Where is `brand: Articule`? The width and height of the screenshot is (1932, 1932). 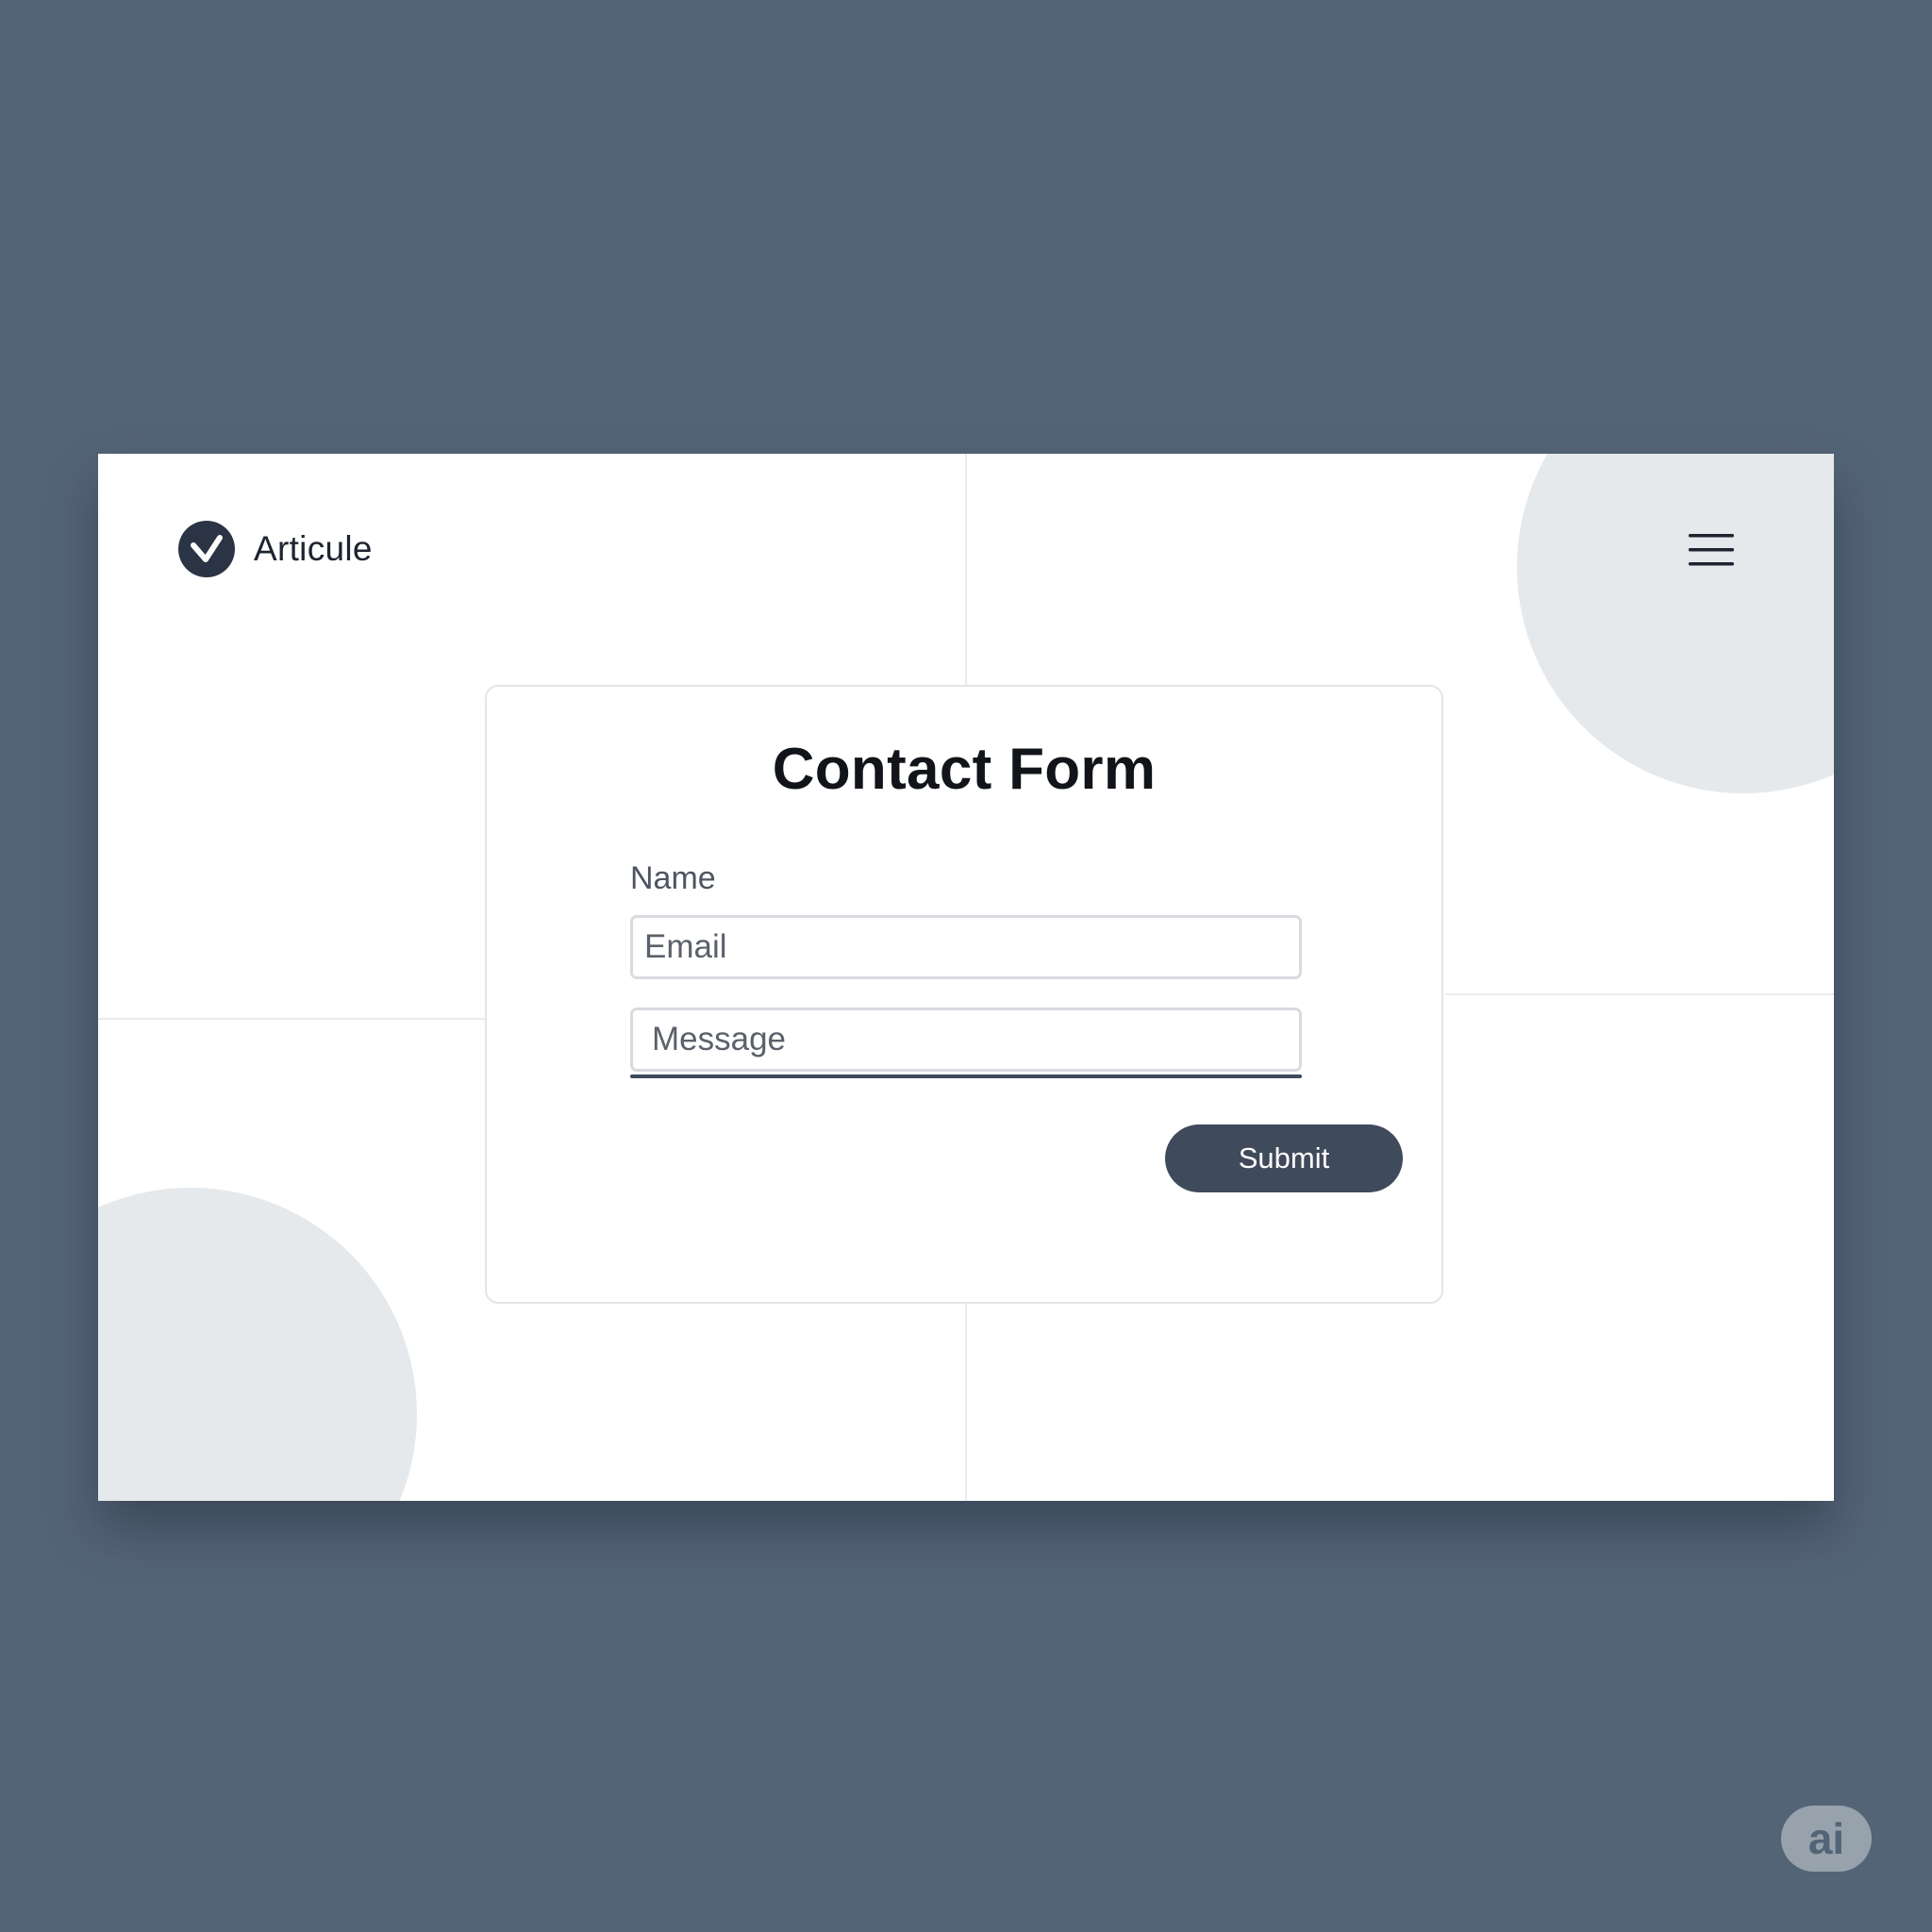
brand: Articule is located at coordinates (275, 549).